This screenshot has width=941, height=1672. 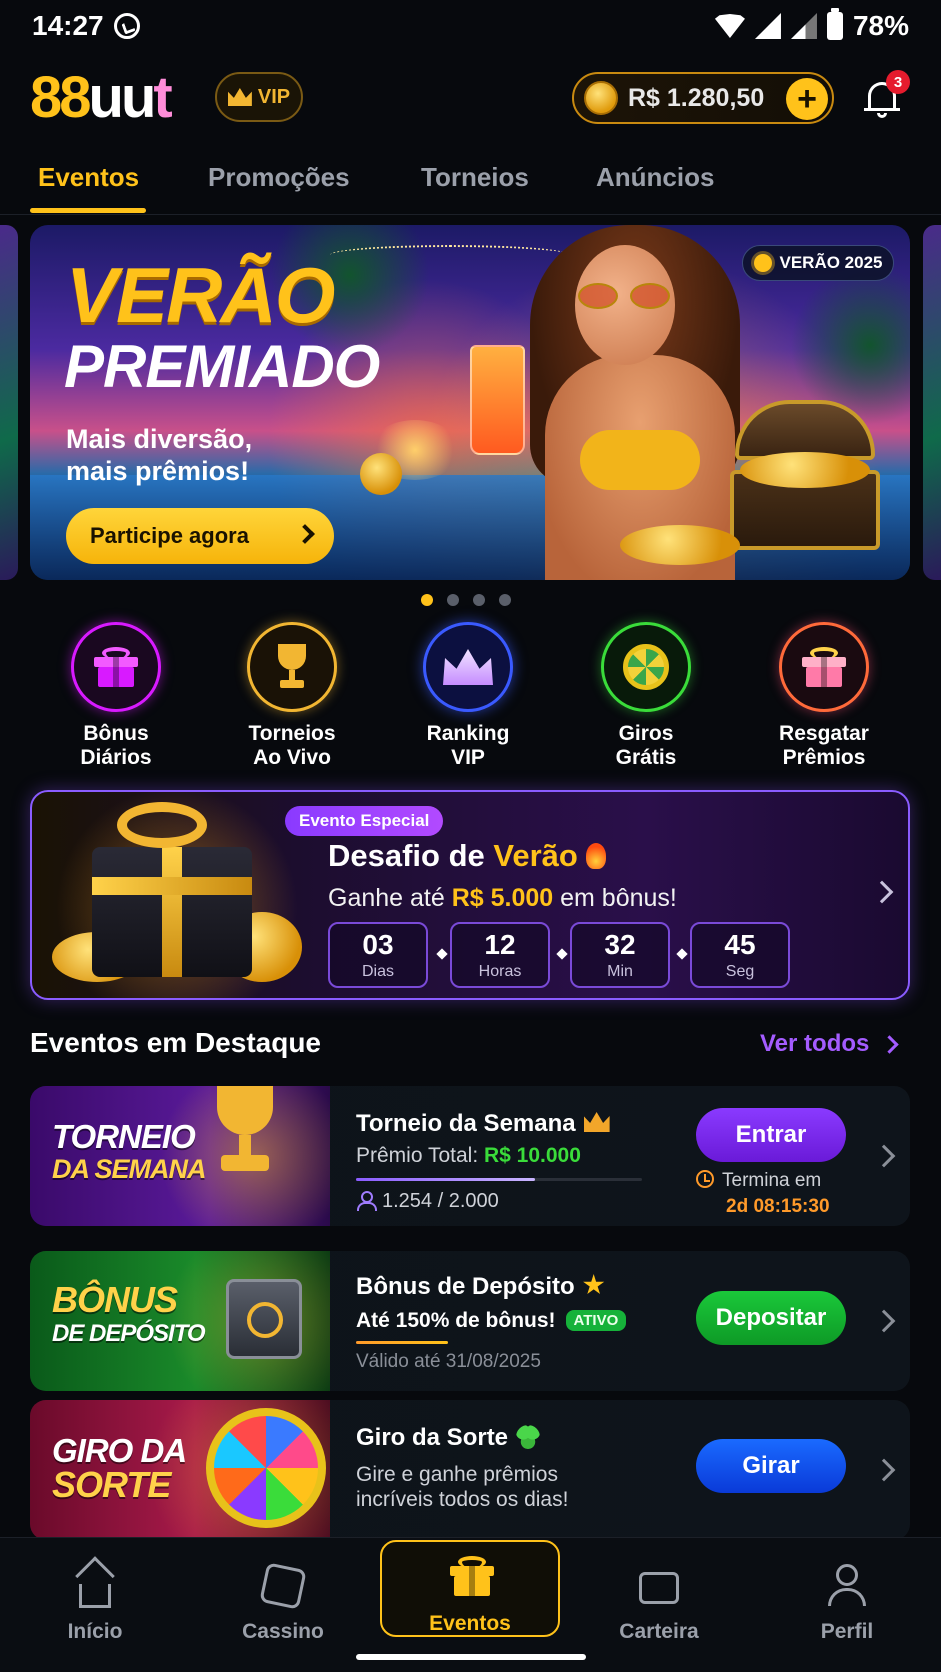 I want to click on participants-count: 1.254 / 2.000, so click(x=427, y=1201).